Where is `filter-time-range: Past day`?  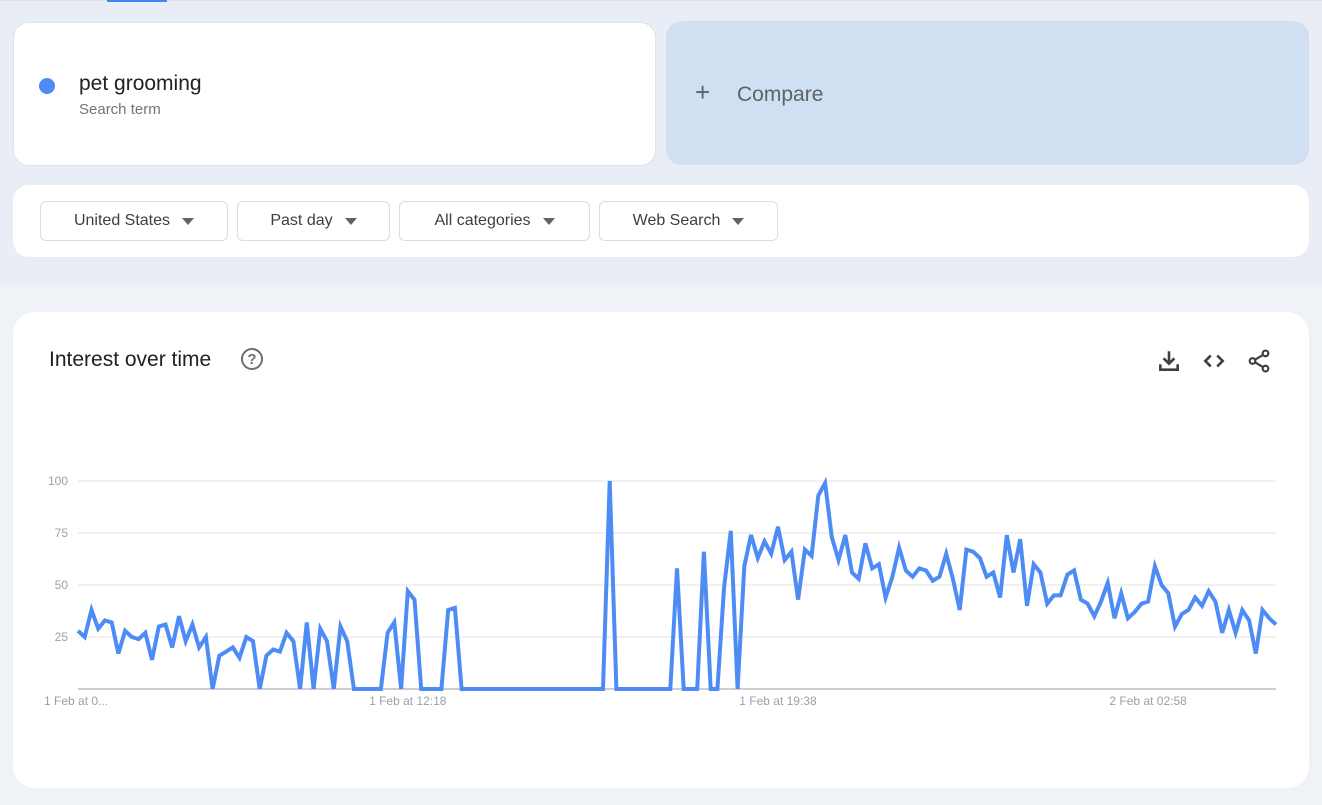
filter-time-range: Past day is located at coordinates (313, 221).